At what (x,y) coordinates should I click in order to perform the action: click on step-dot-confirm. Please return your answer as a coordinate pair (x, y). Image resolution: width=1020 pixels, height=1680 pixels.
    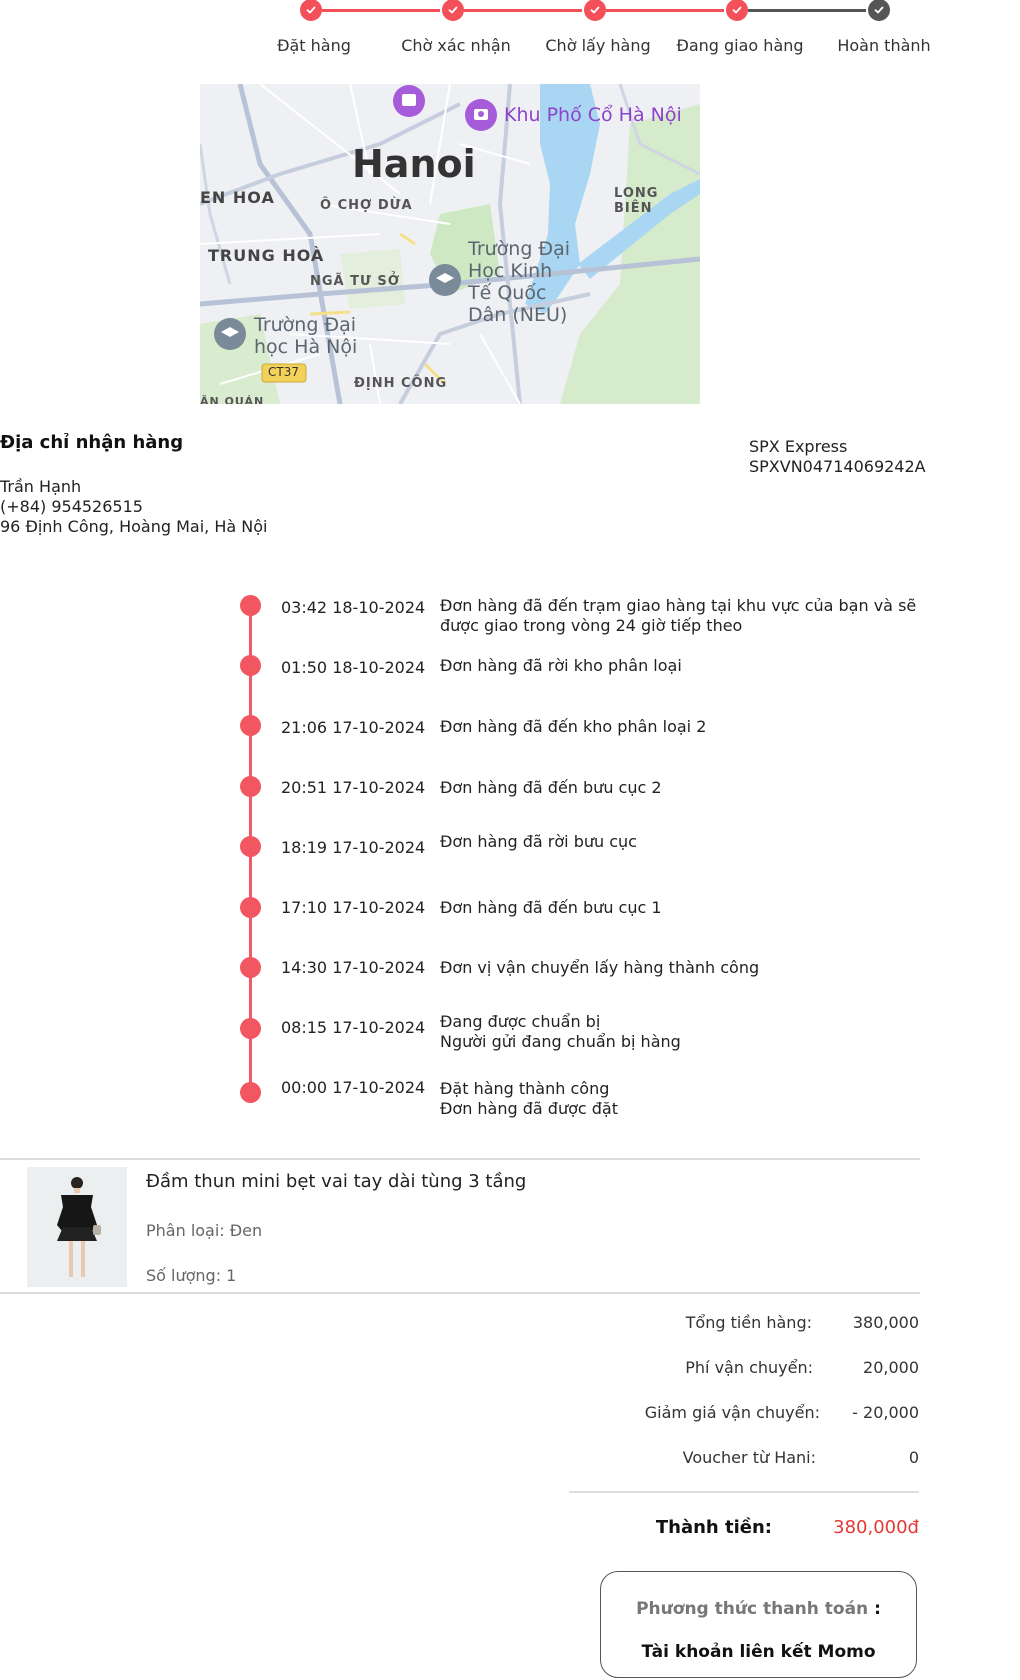
    Looking at the image, I should click on (453, 10).